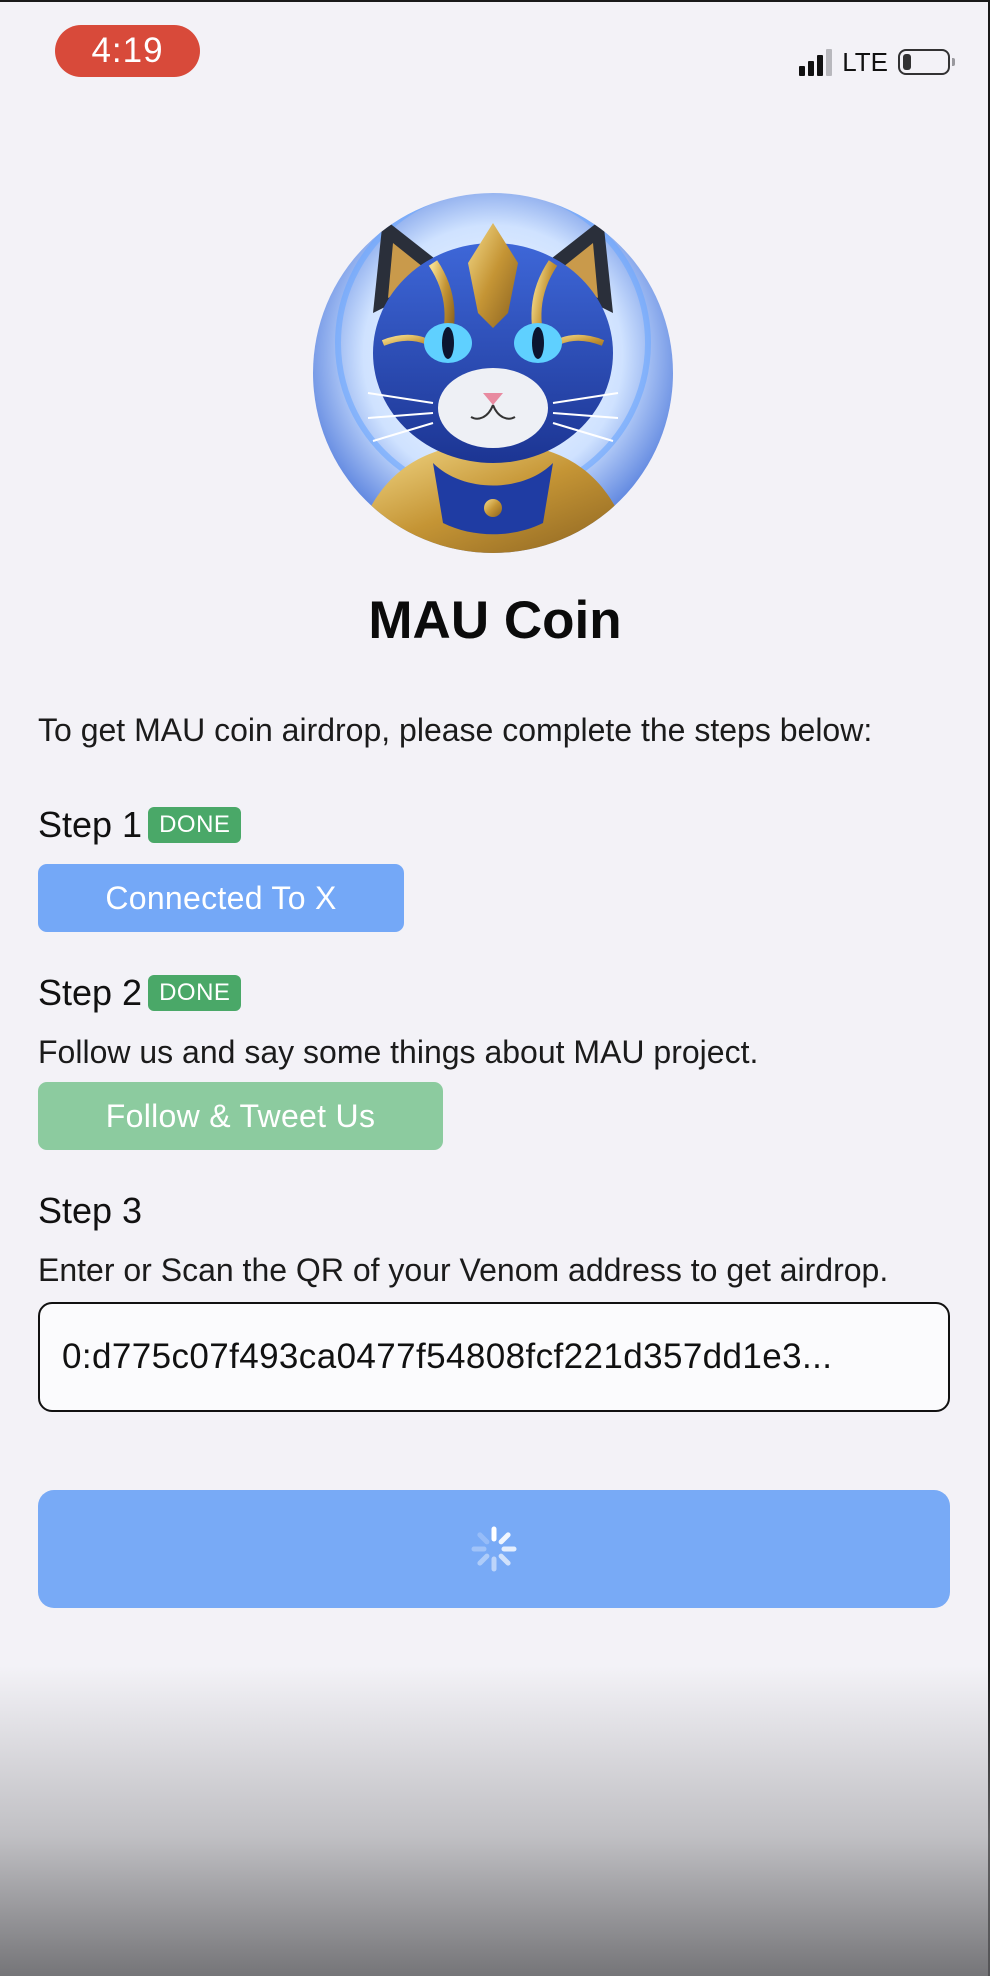  I want to click on step-1-header: Step 1 DONE, so click(140, 825).